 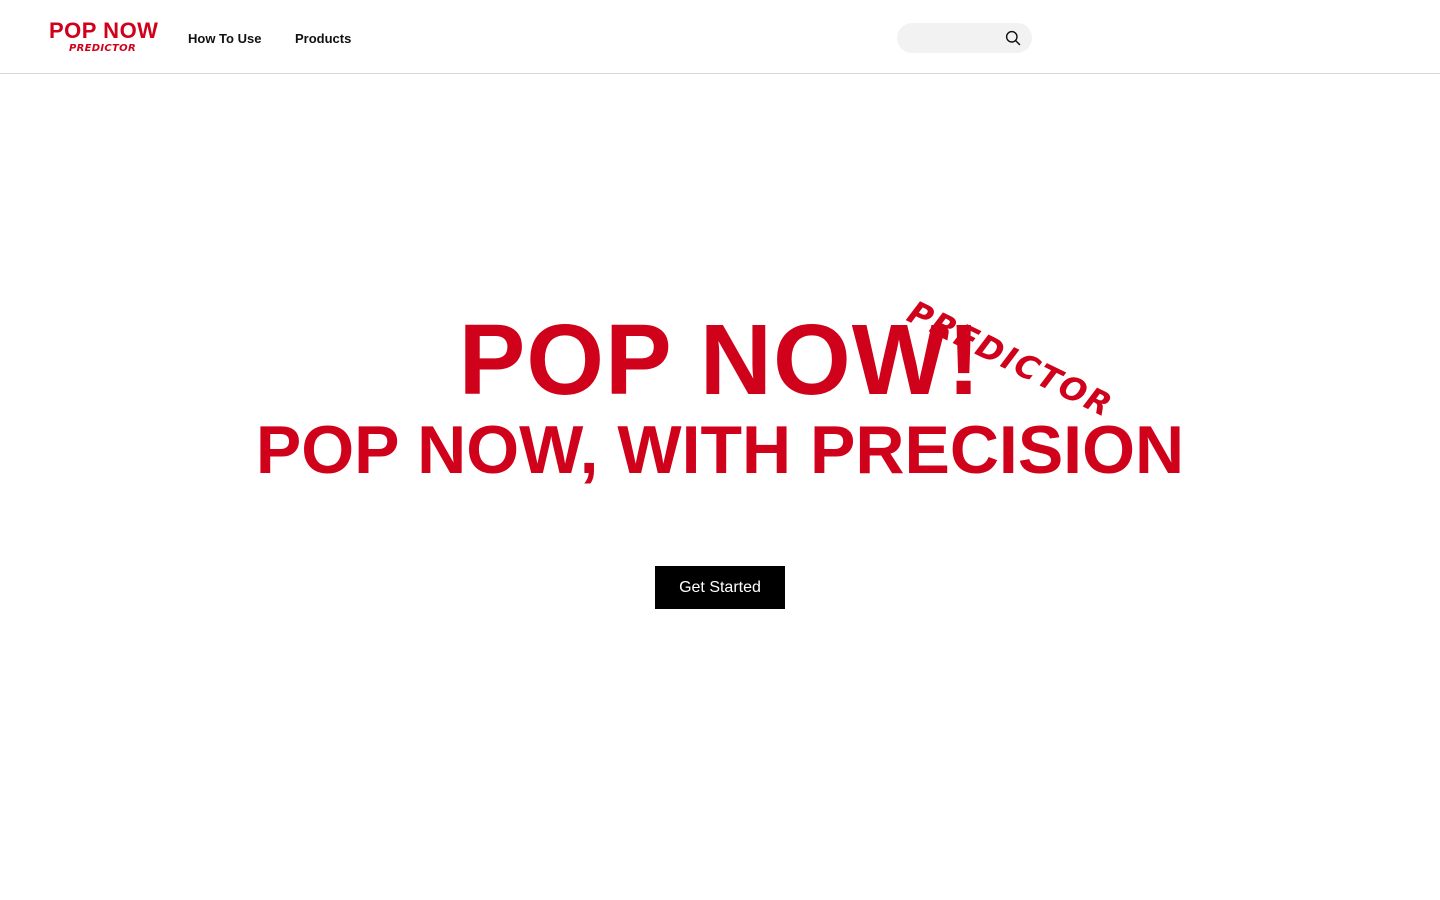 I want to click on logo-tagline: PREDICTOR, so click(x=102, y=48).